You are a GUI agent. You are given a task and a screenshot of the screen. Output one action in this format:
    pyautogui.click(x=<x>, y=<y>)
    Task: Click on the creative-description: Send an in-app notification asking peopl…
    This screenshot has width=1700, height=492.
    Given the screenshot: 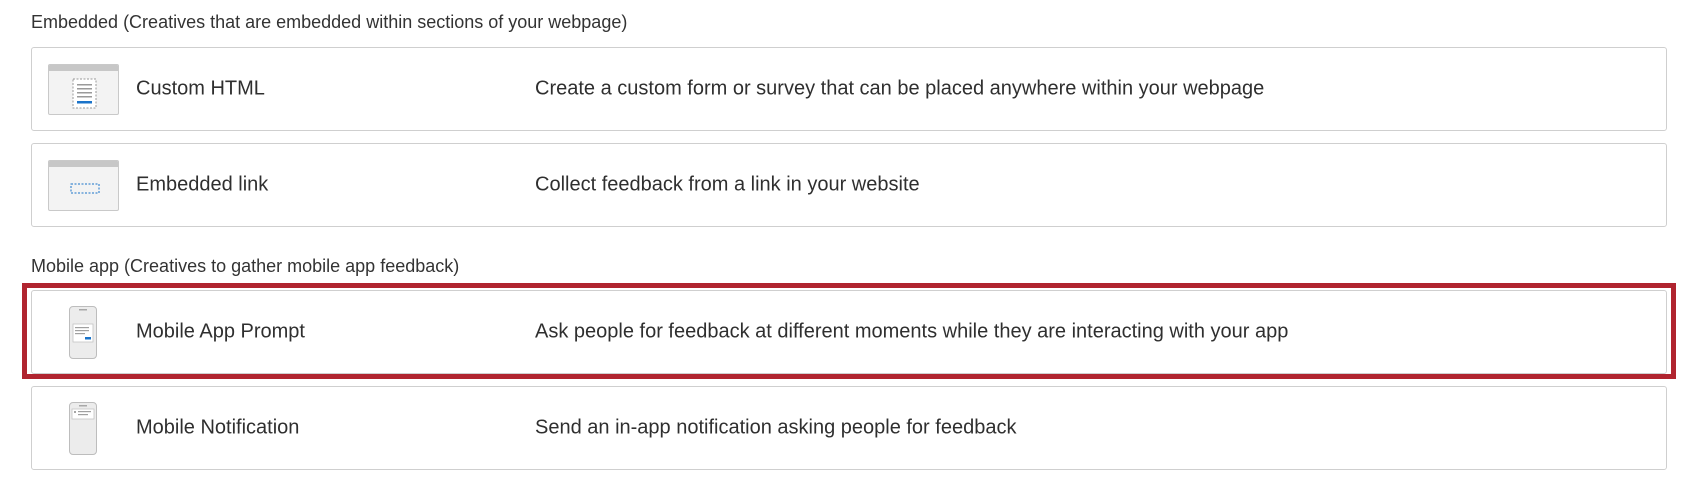 What is the action you would take?
    pyautogui.click(x=776, y=427)
    